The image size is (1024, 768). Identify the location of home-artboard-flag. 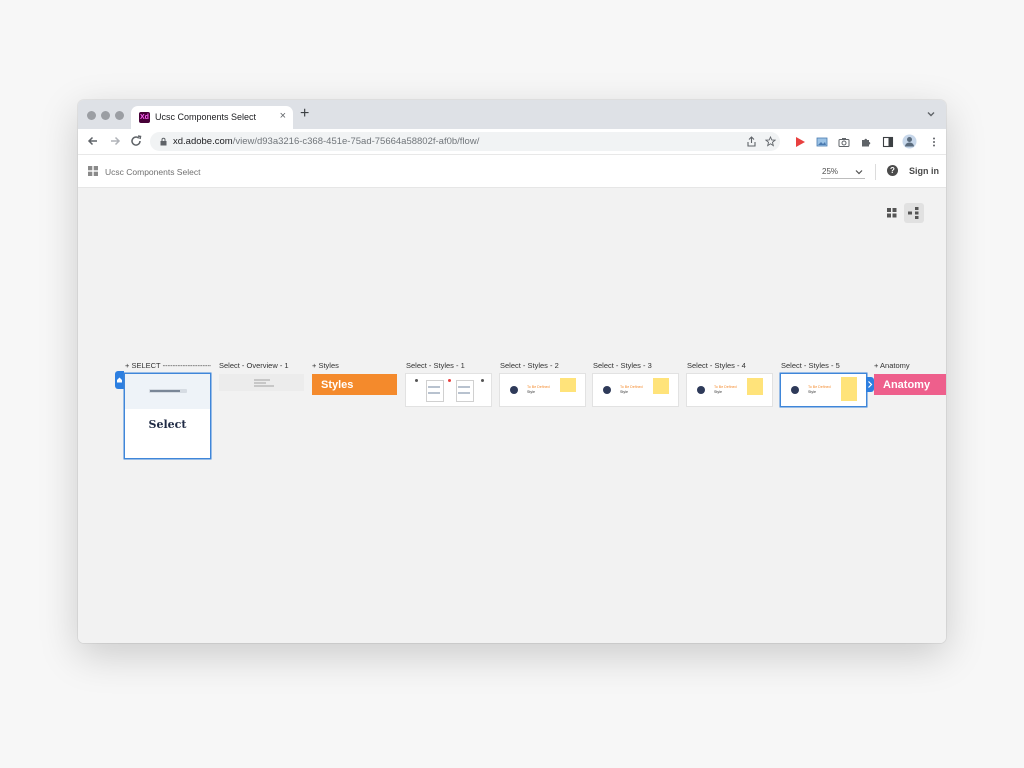
(119, 380).